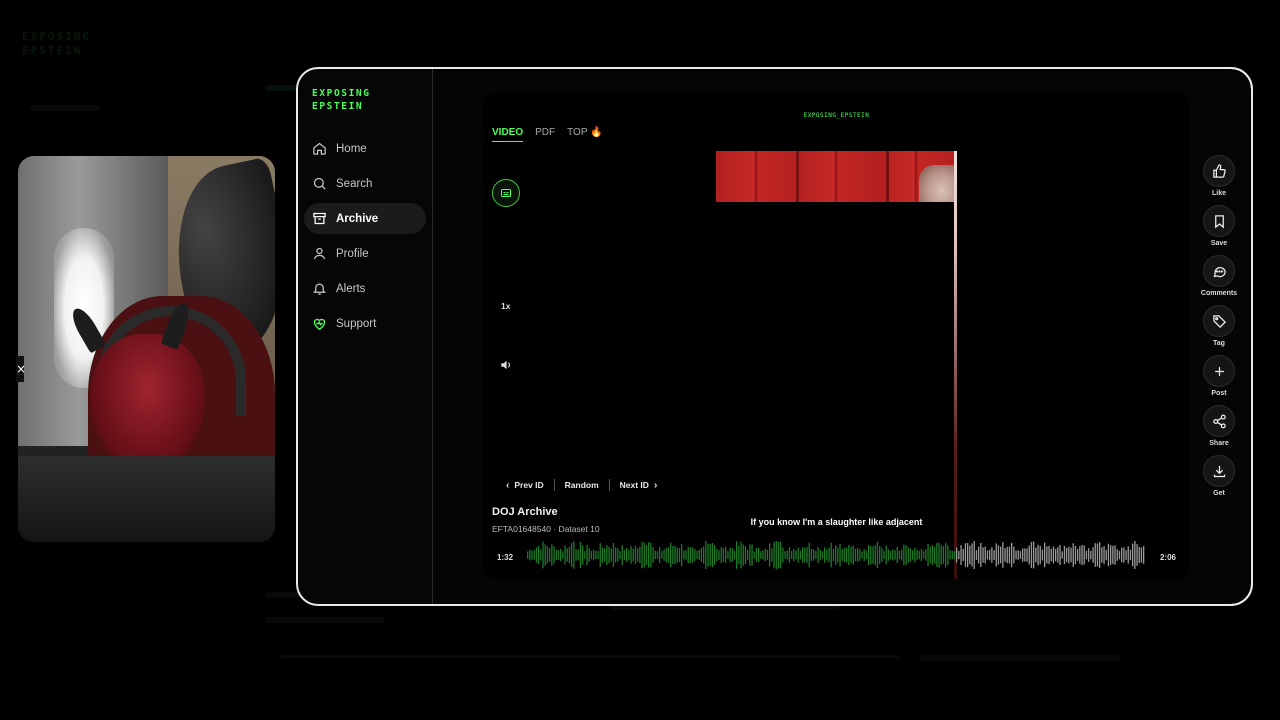 This screenshot has height=720, width=1280. What do you see at coordinates (1219, 226) in the screenshot?
I see `save-button: Save` at bounding box center [1219, 226].